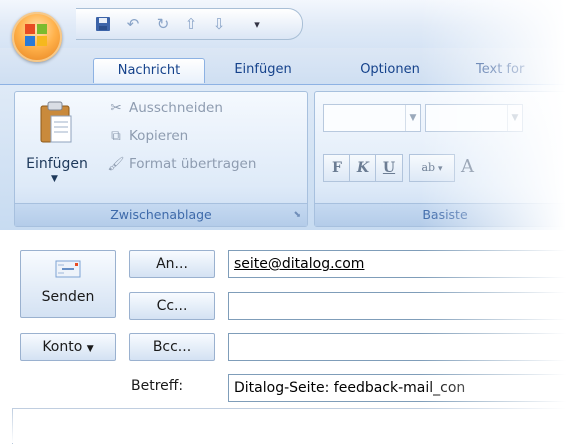 This screenshot has width=566, height=444. Describe the element at coordinates (57, 164) in the screenshot. I see `paste-label: Einfügen` at that location.